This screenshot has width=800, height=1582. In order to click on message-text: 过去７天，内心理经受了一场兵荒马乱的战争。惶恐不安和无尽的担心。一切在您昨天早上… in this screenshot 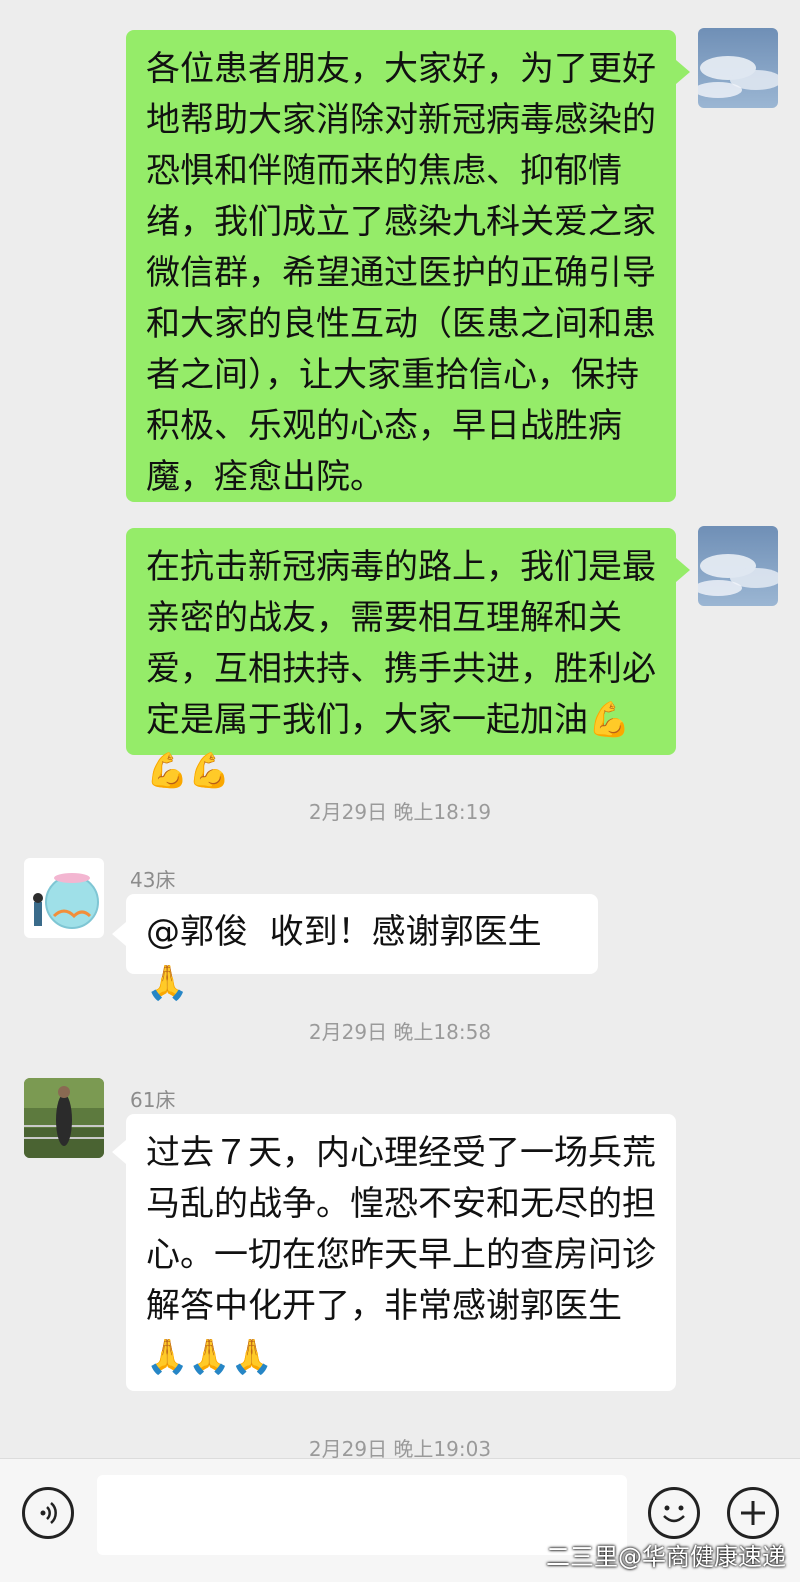, I will do `click(401, 1229)`.